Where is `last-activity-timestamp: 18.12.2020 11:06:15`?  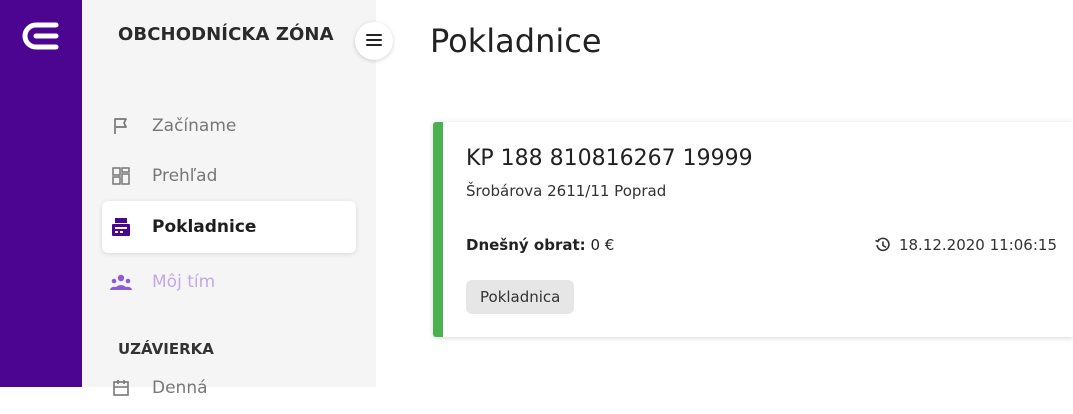 last-activity-timestamp: 18.12.2020 11:06:15 is located at coordinates (977, 245).